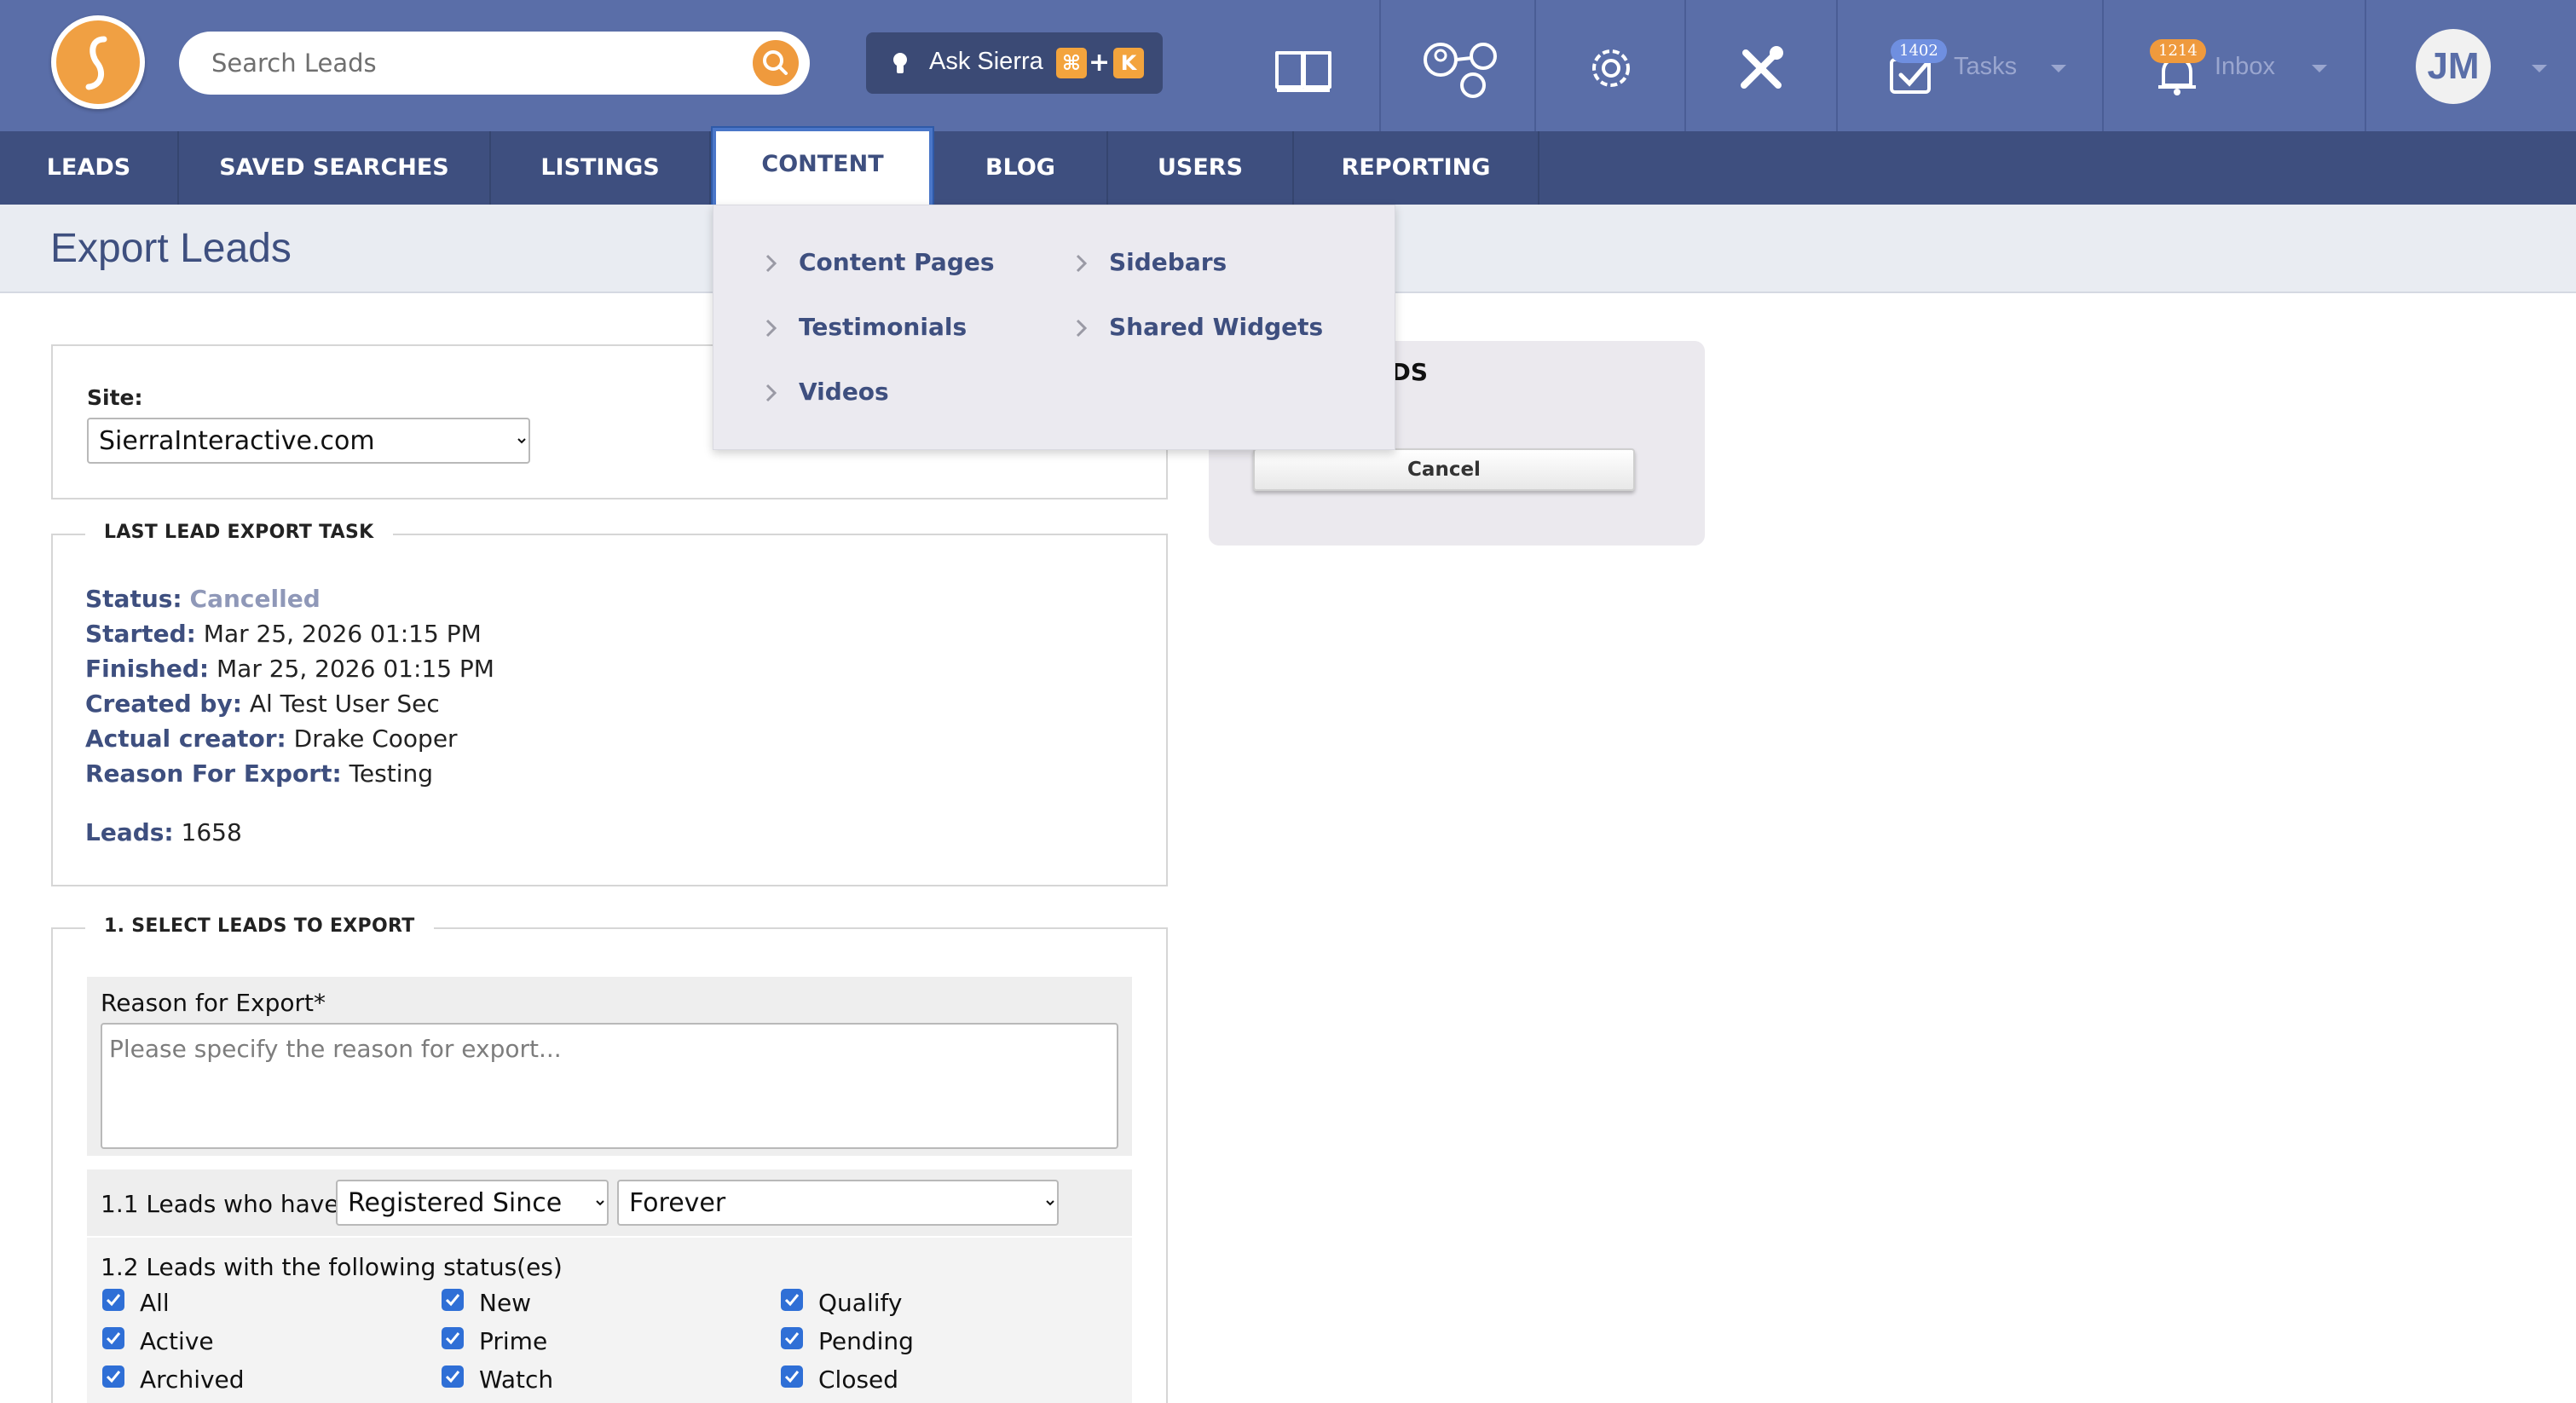 The image size is (2576, 1403). I want to click on select-leads-legend: 1. SELECT LEADS TO EXPORT, so click(259, 926).